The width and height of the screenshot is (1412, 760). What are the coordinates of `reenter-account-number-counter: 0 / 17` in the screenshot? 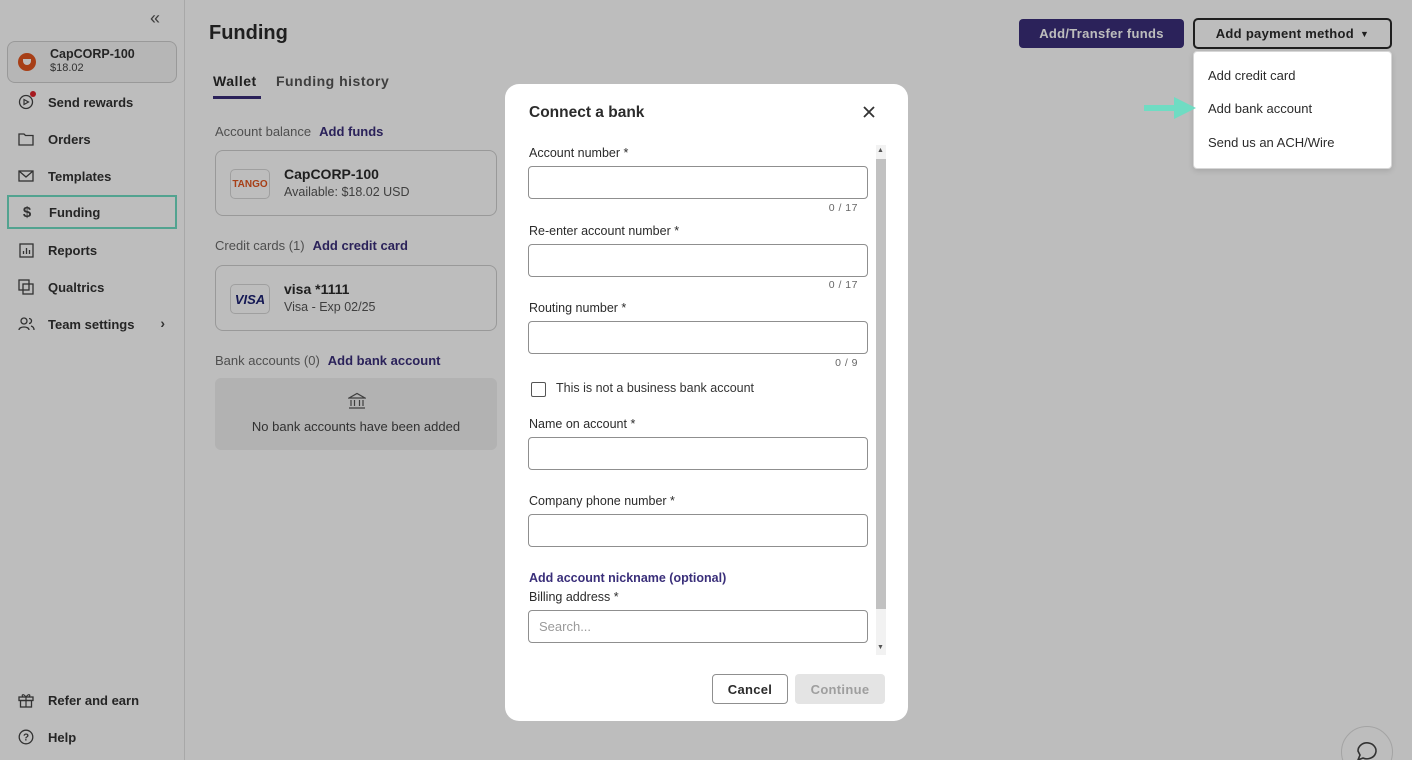 It's located at (843, 285).